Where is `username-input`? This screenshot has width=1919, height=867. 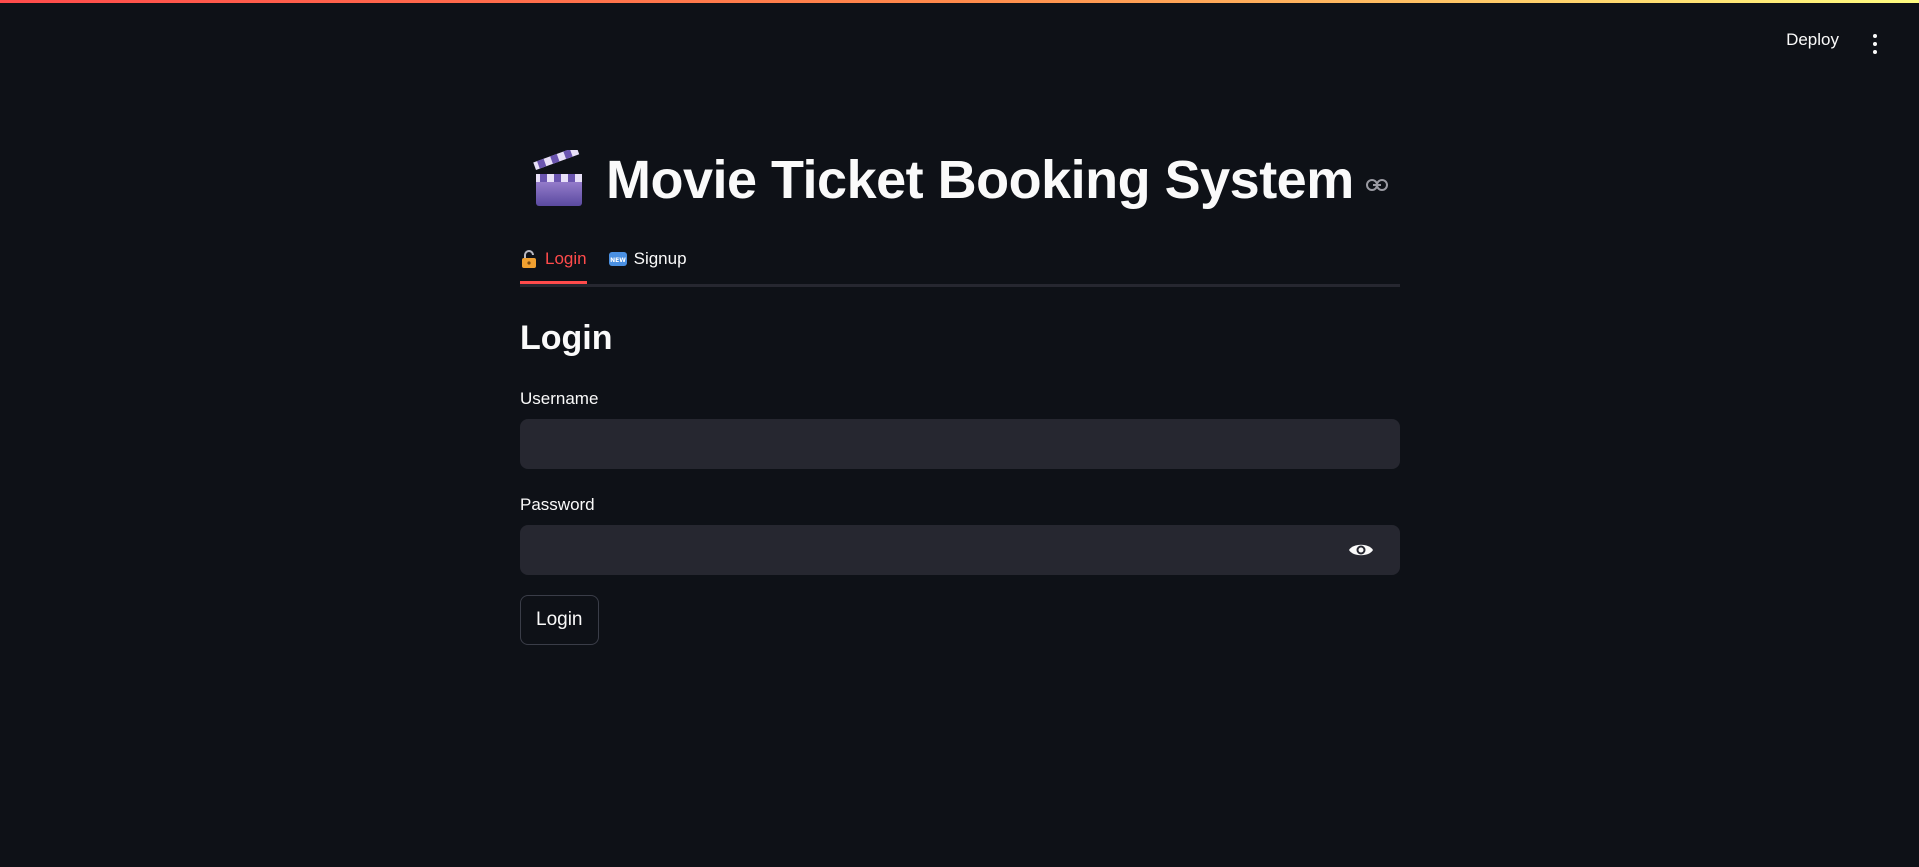 username-input is located at coordinates (960, 444).